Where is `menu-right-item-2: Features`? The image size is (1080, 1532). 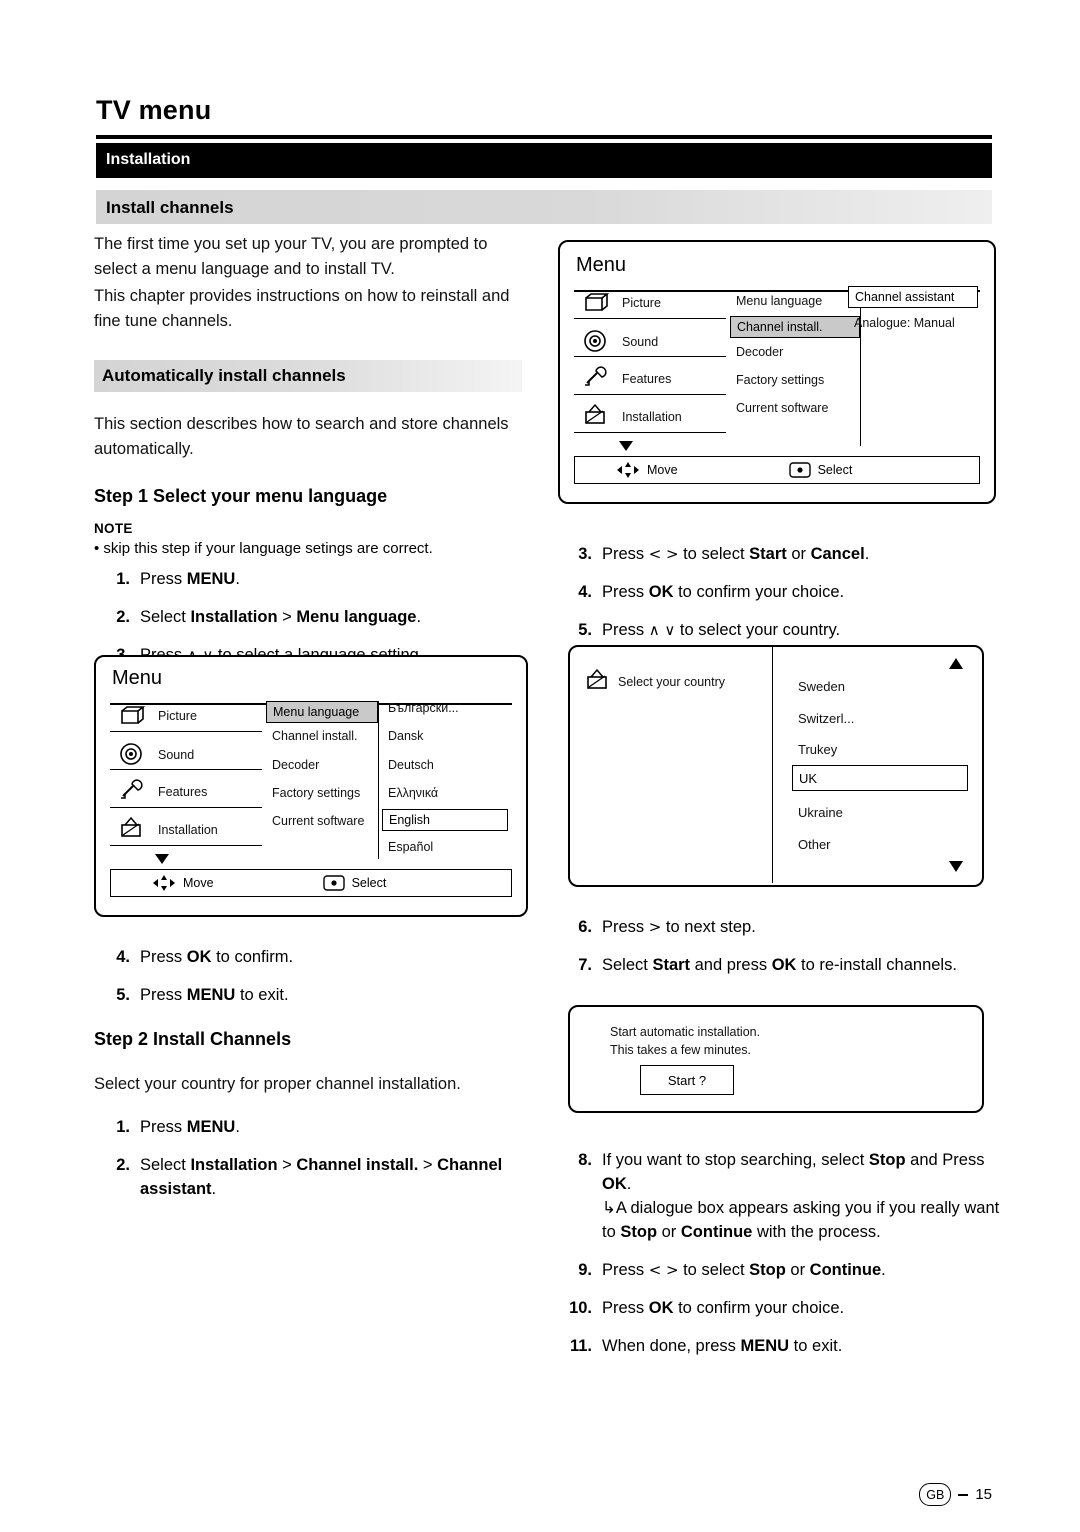
menu-right-item-2: Features is located at coordinates (646, 379).